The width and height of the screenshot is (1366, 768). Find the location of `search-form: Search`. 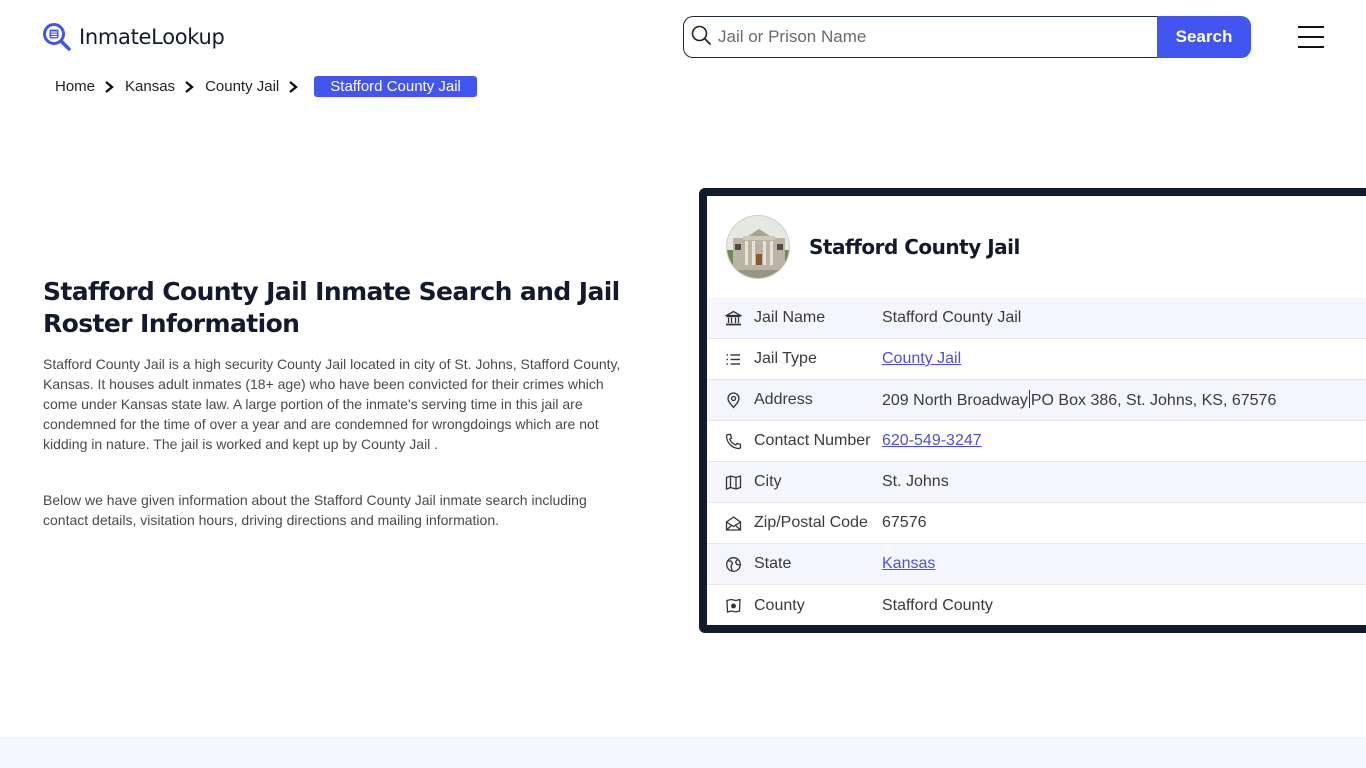

search-form: Search is located at coordinates (967, 37).